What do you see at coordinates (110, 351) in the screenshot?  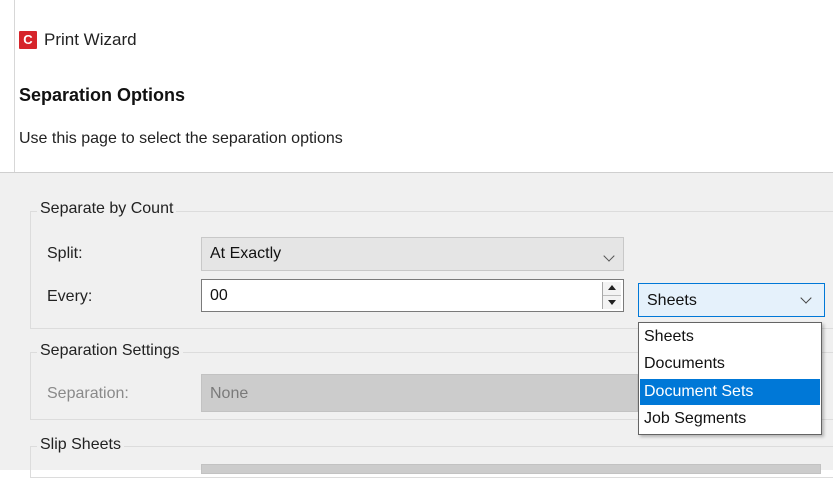 I see `separation-settings-label: Separation Settings` at bounding box center [110, 351].